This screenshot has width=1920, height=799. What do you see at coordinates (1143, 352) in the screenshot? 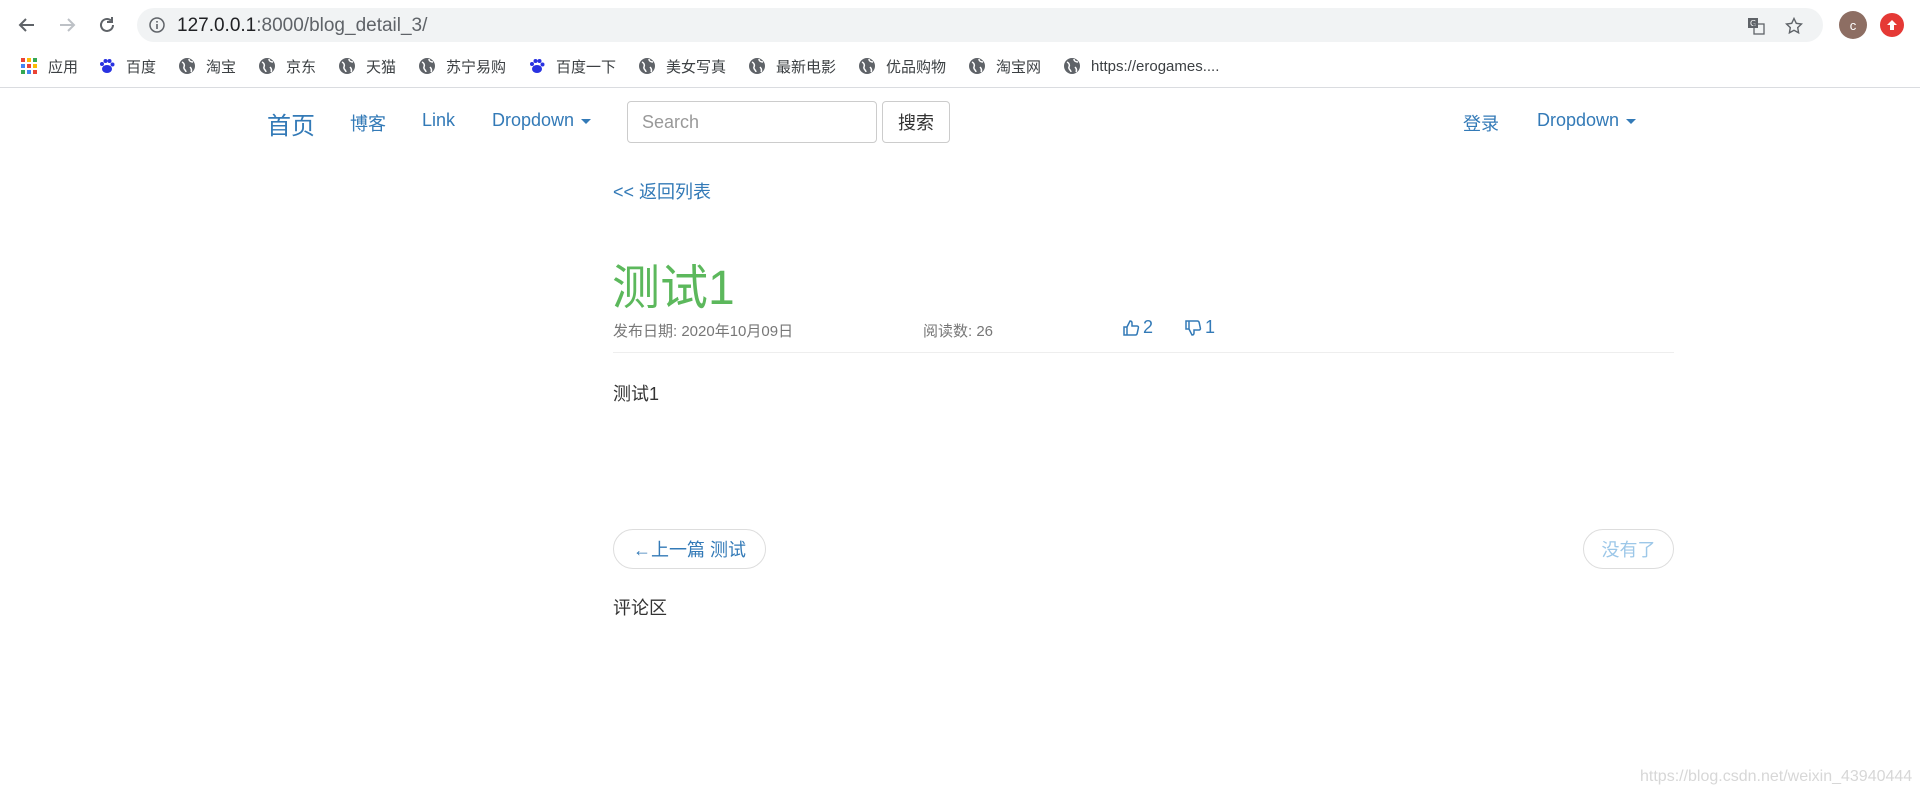
I see `header-divider` at bounding box center [1143, 352].